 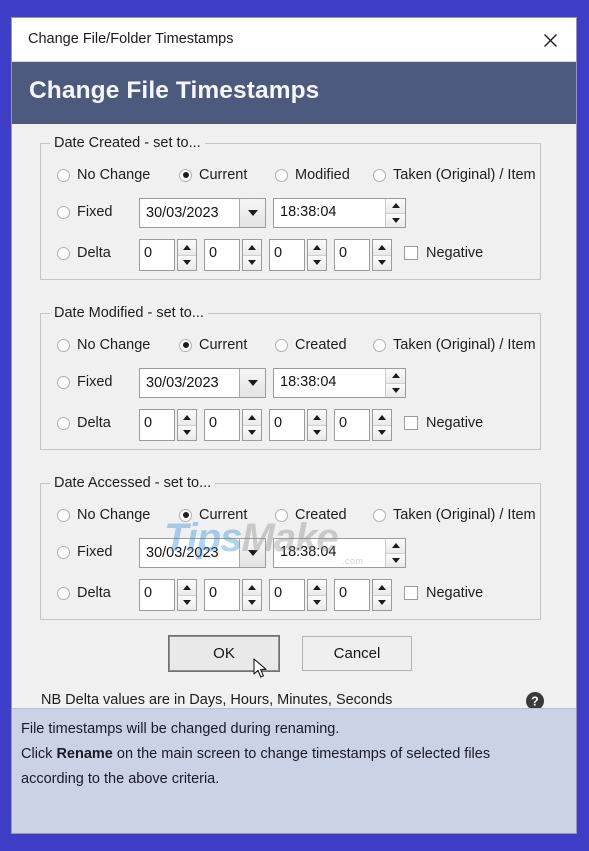 What do you see at coordinates (339, 383) in the screenshot?
I see `modified-time-spinner: 18:38:04` at bounding box center [339, 383].